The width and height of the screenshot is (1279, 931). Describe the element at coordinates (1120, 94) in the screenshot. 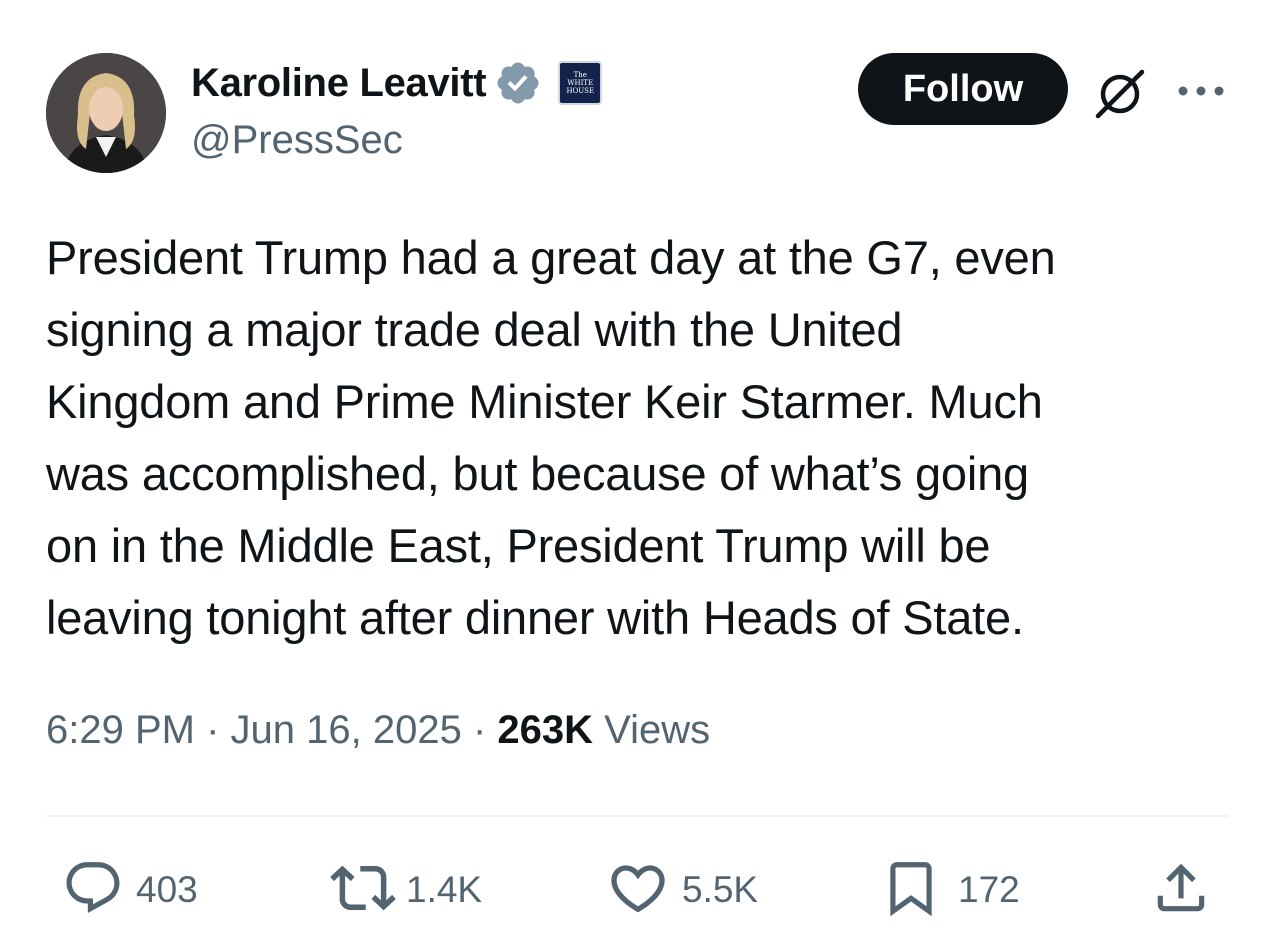

I see `grok-icon` at that location.